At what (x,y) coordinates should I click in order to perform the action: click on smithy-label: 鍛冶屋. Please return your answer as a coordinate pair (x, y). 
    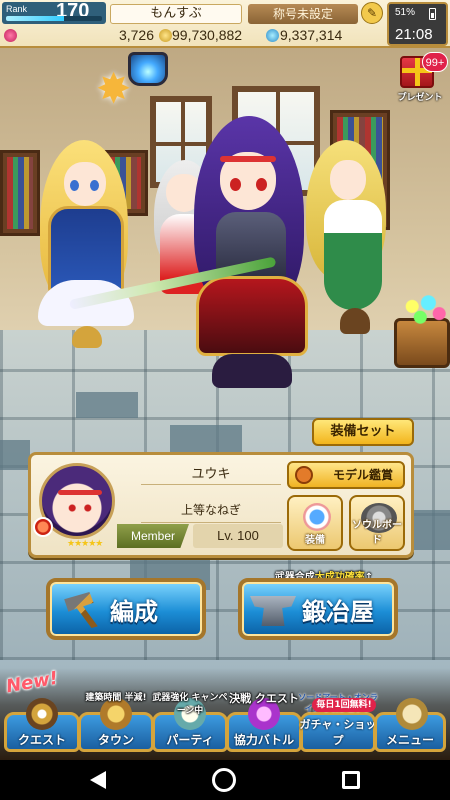
    Looking at the image, I should click on (338, 612).